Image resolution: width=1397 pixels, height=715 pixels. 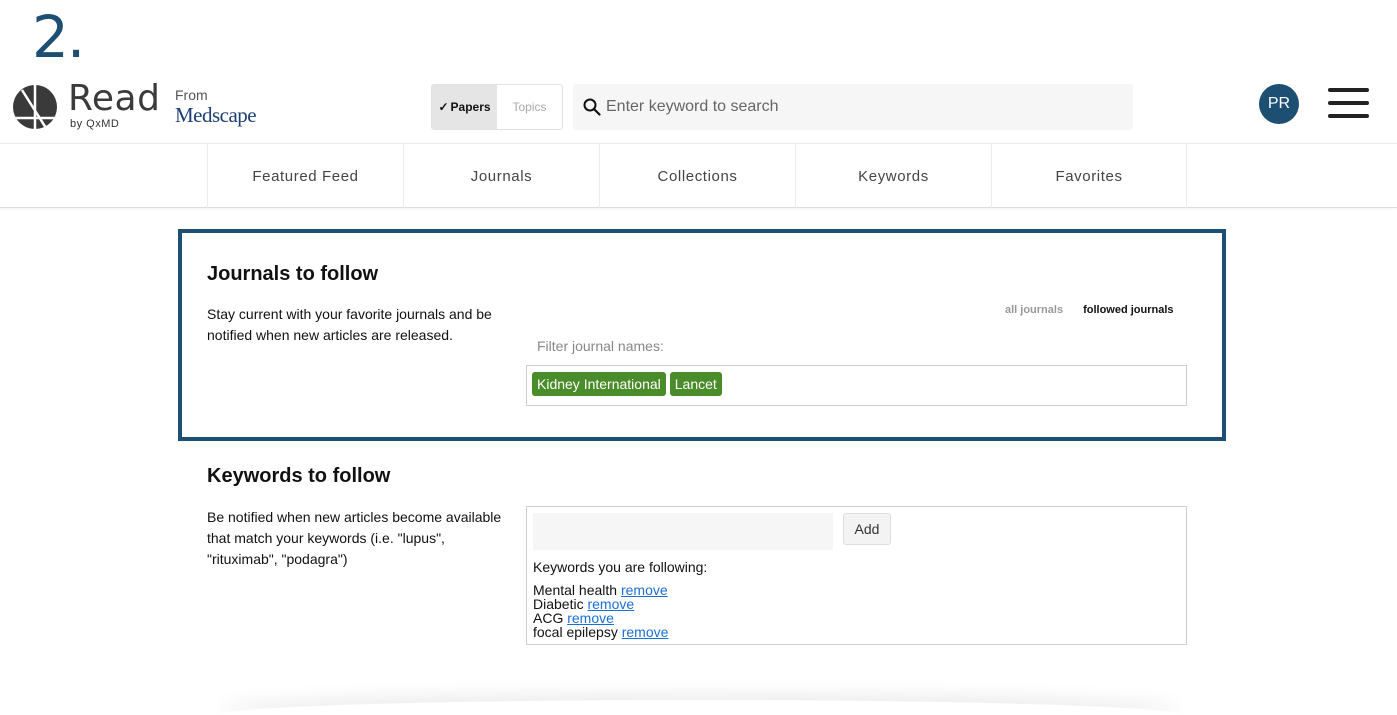 What do you see at coordinates (1349, 104) in the screenshot?
I see `hamburger-menu-icon` at bounding box center [1349, 104].